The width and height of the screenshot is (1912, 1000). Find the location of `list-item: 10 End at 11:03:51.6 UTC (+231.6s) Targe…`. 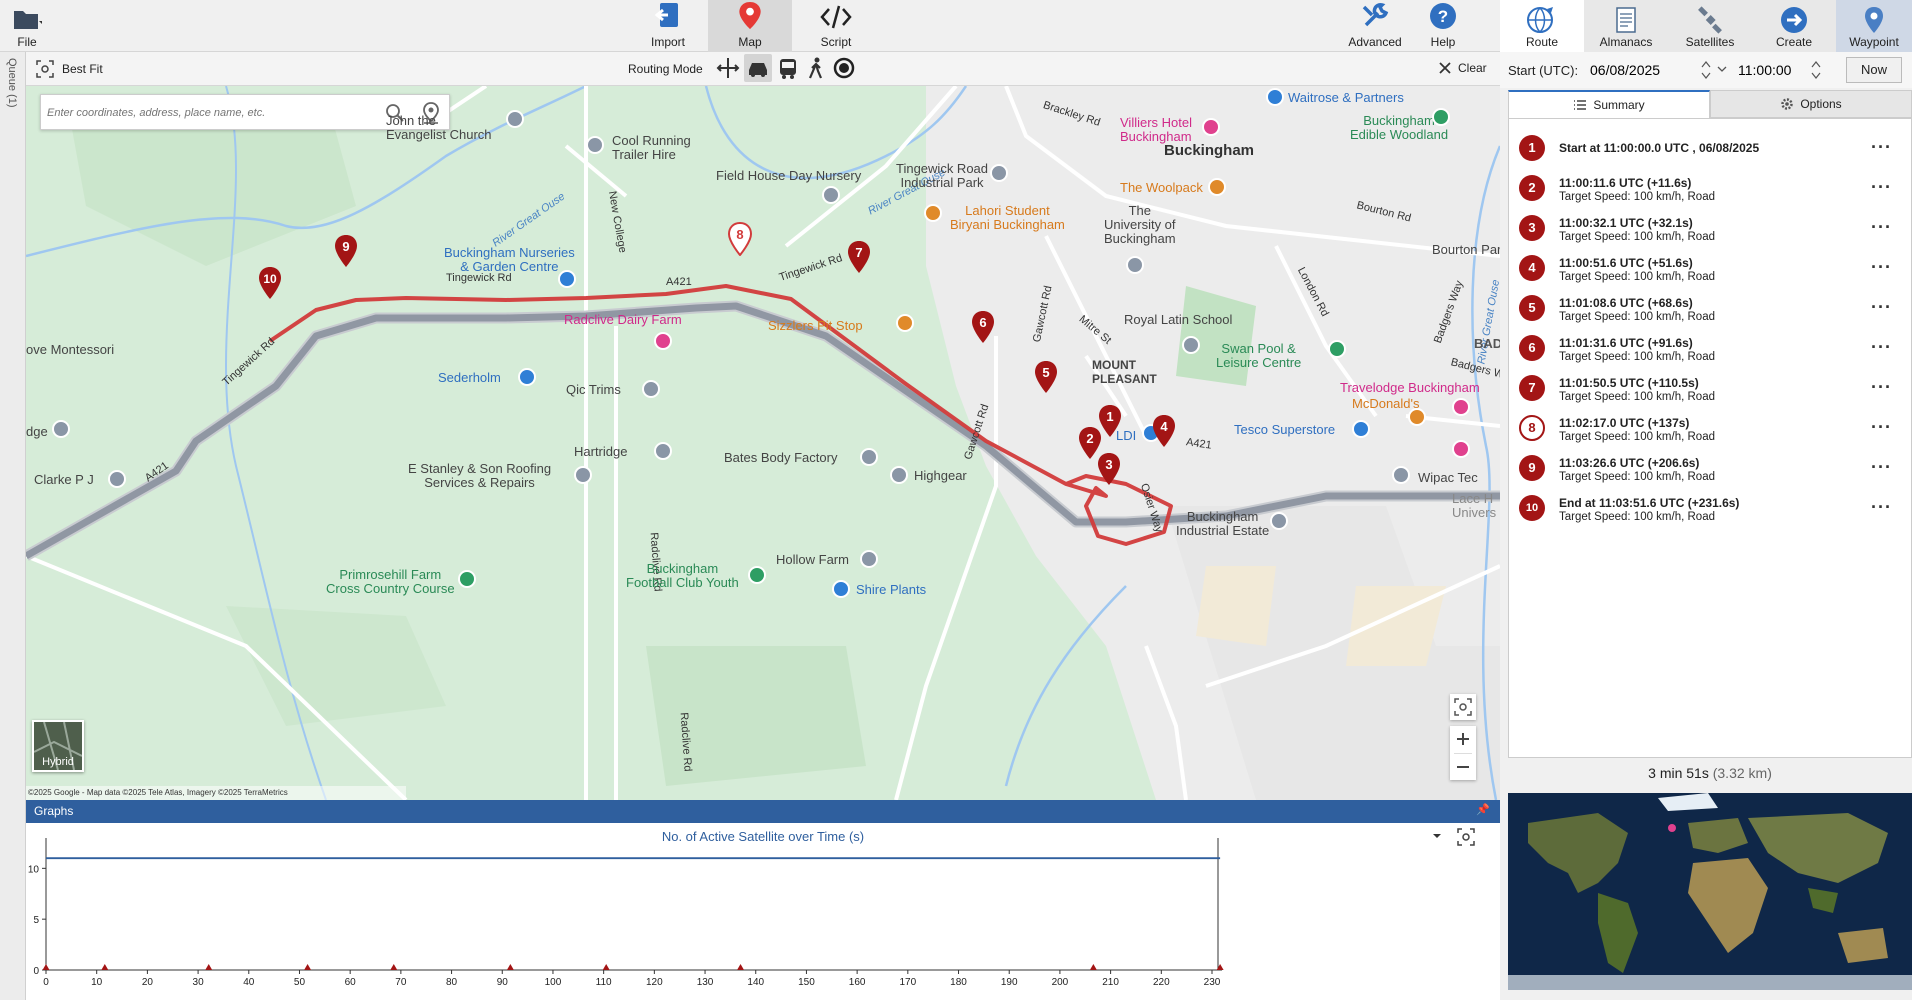

list-item: 10 End at 11:03:51.6 UTC (+231.6s) Targe… is located at coordinates (1710, 509).